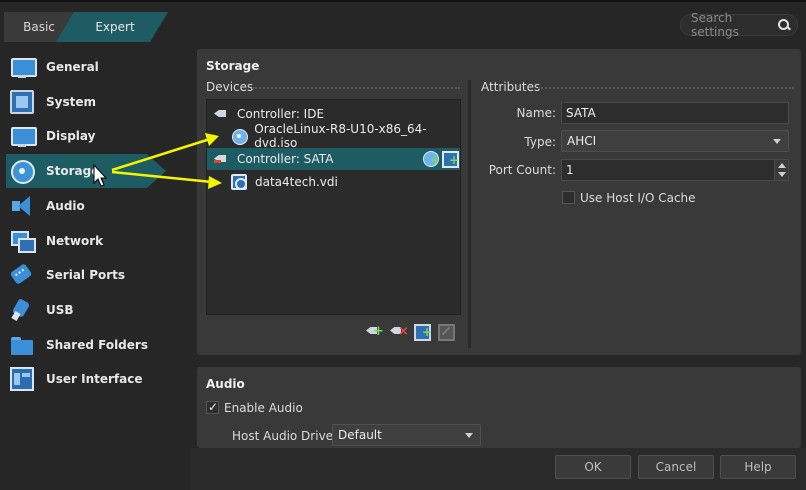  Describe the element at coordinates (96, 206) in the screenshot. I see `sidebar-item-audio: Audio` at that location.